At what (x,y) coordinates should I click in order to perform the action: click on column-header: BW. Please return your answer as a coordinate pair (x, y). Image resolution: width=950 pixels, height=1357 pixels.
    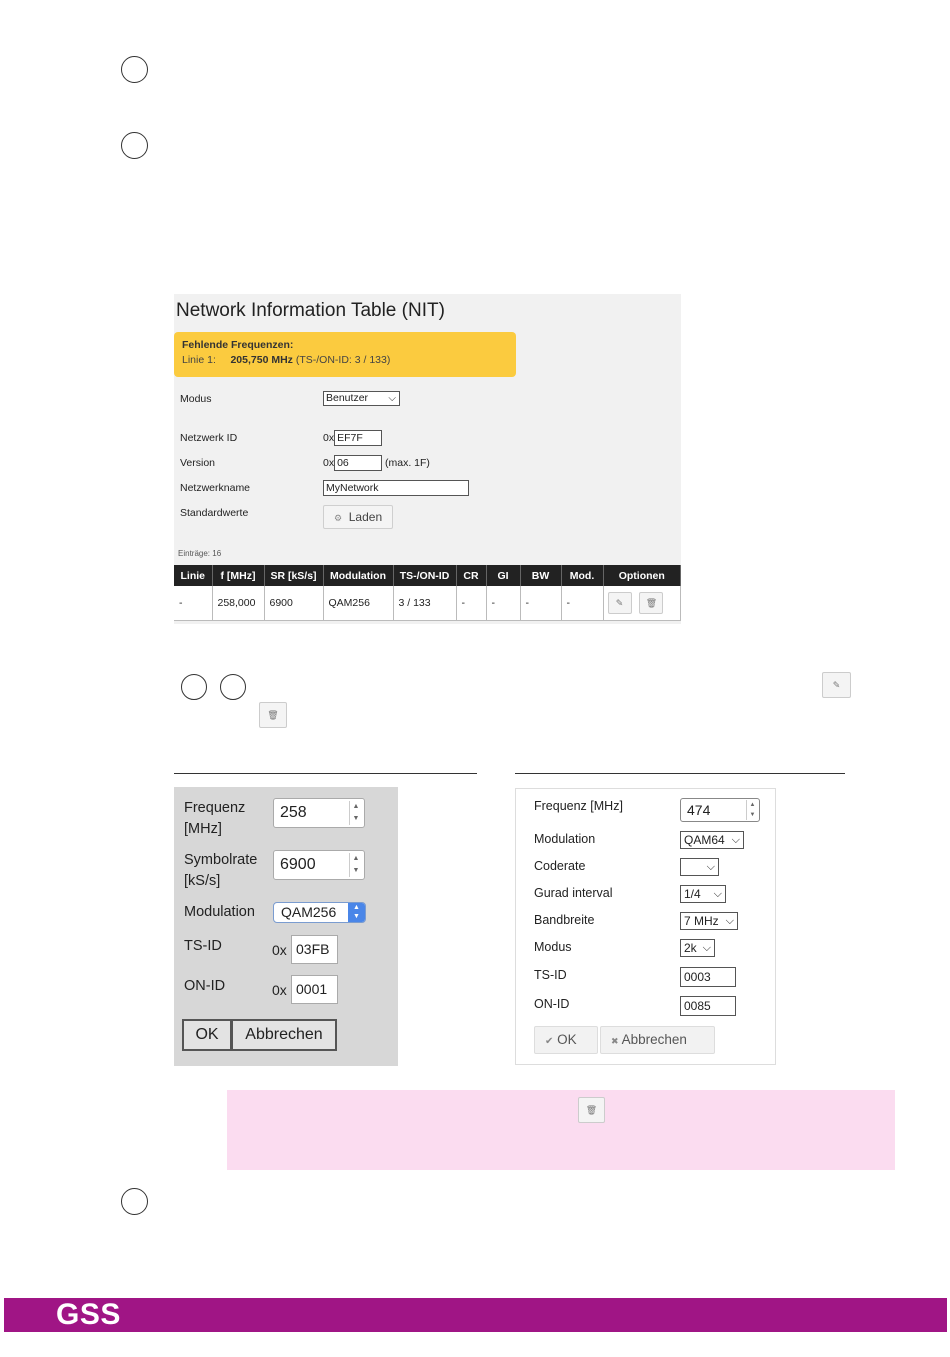
    Looking at the image, I should click on (541, 575).